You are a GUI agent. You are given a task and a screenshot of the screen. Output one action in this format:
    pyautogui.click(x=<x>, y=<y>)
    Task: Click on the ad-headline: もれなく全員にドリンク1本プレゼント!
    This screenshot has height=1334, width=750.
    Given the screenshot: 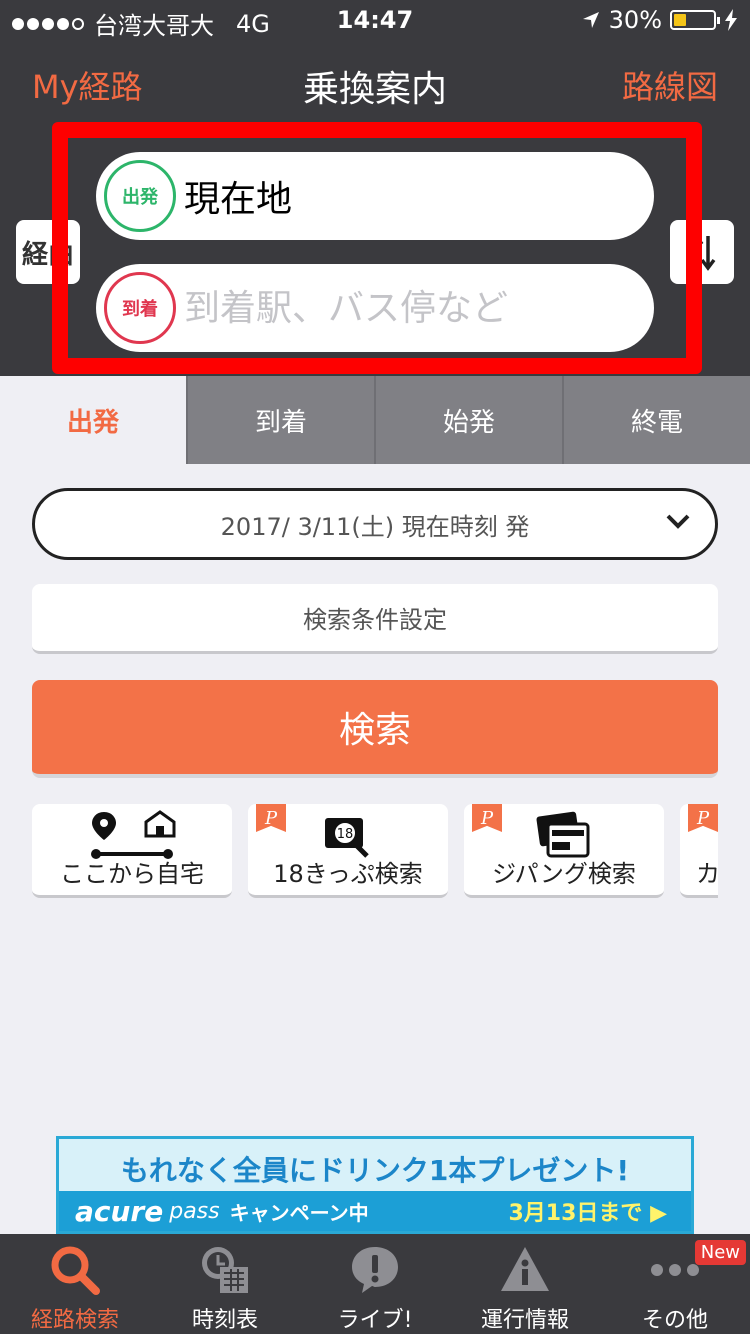 What is the action you would take?
    pyautogui.click(x=375, y=1170)
    